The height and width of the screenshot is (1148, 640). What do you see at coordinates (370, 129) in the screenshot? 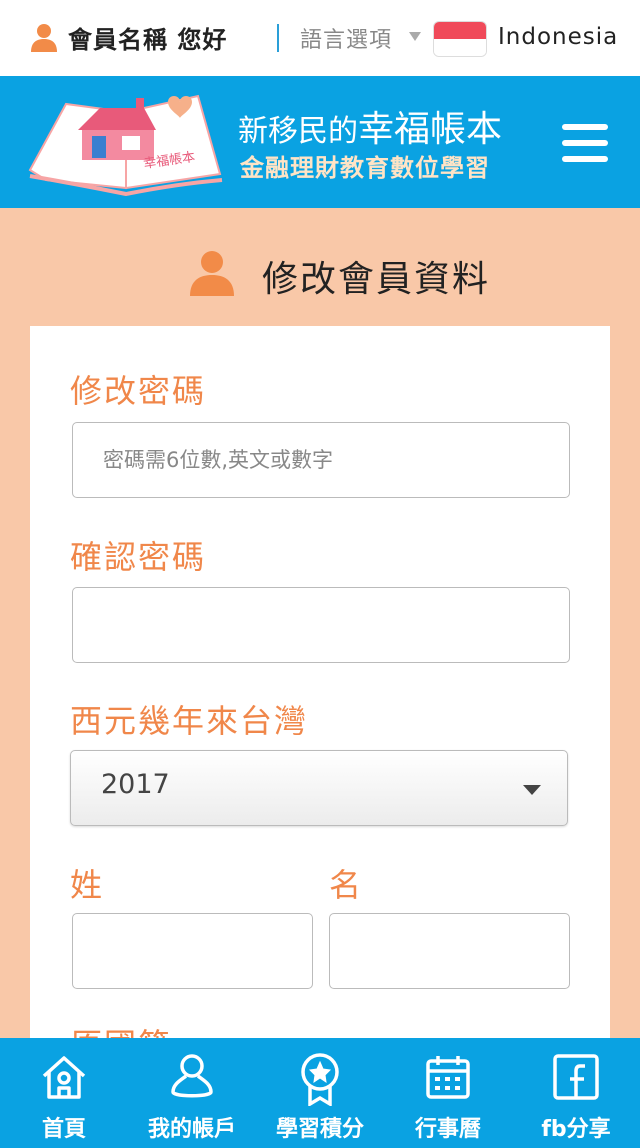
I see `site-title: 新移民的幸福帳本` at bounding box center [370, 129].